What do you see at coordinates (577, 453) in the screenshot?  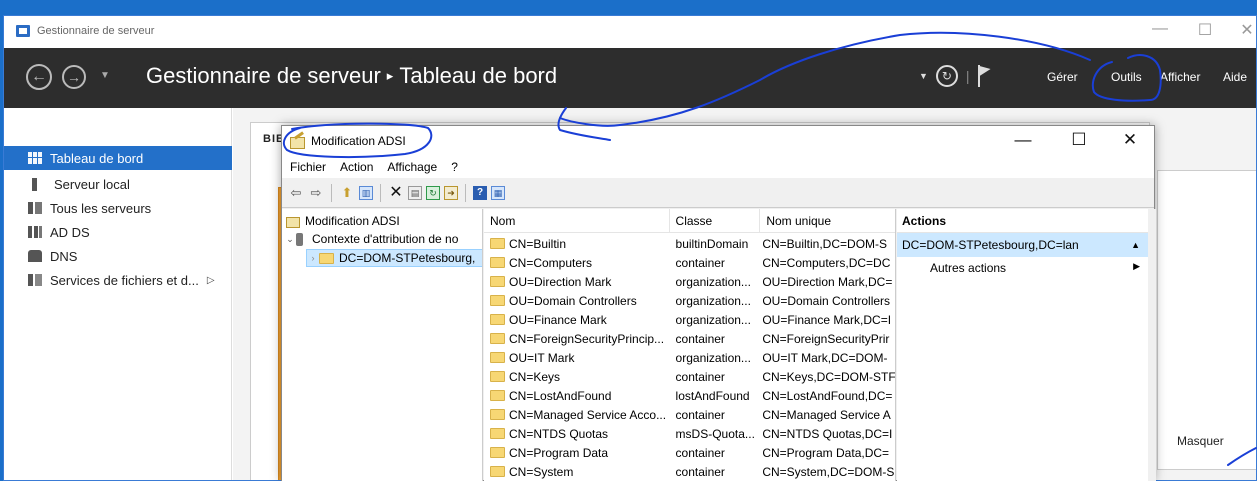 I see `cell-name: CN=Program Data` at bounding box center [577, 453].